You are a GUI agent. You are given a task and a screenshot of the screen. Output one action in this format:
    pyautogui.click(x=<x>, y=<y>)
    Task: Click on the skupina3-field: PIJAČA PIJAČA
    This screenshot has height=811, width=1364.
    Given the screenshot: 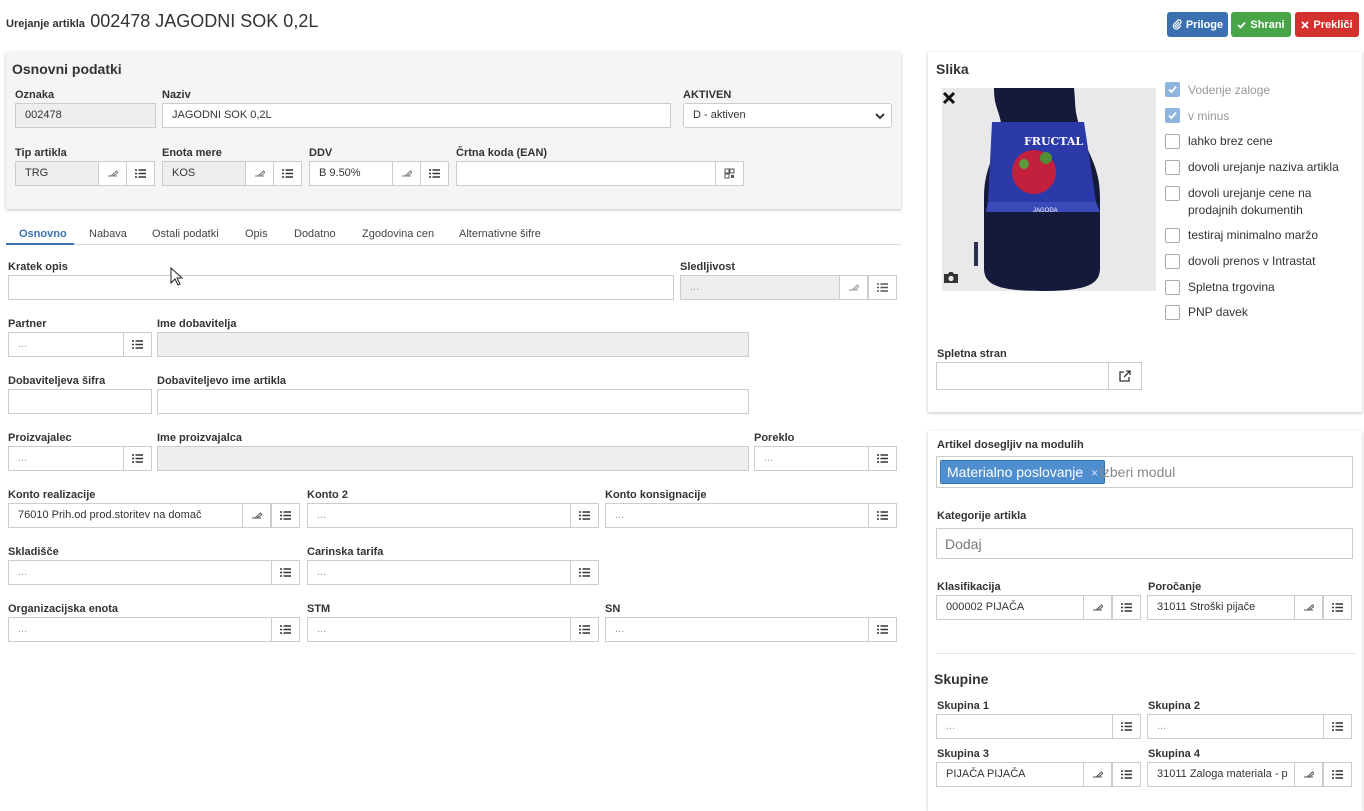 What is the action you would take?
    pyautogui.click(x=1010, y=774)
    